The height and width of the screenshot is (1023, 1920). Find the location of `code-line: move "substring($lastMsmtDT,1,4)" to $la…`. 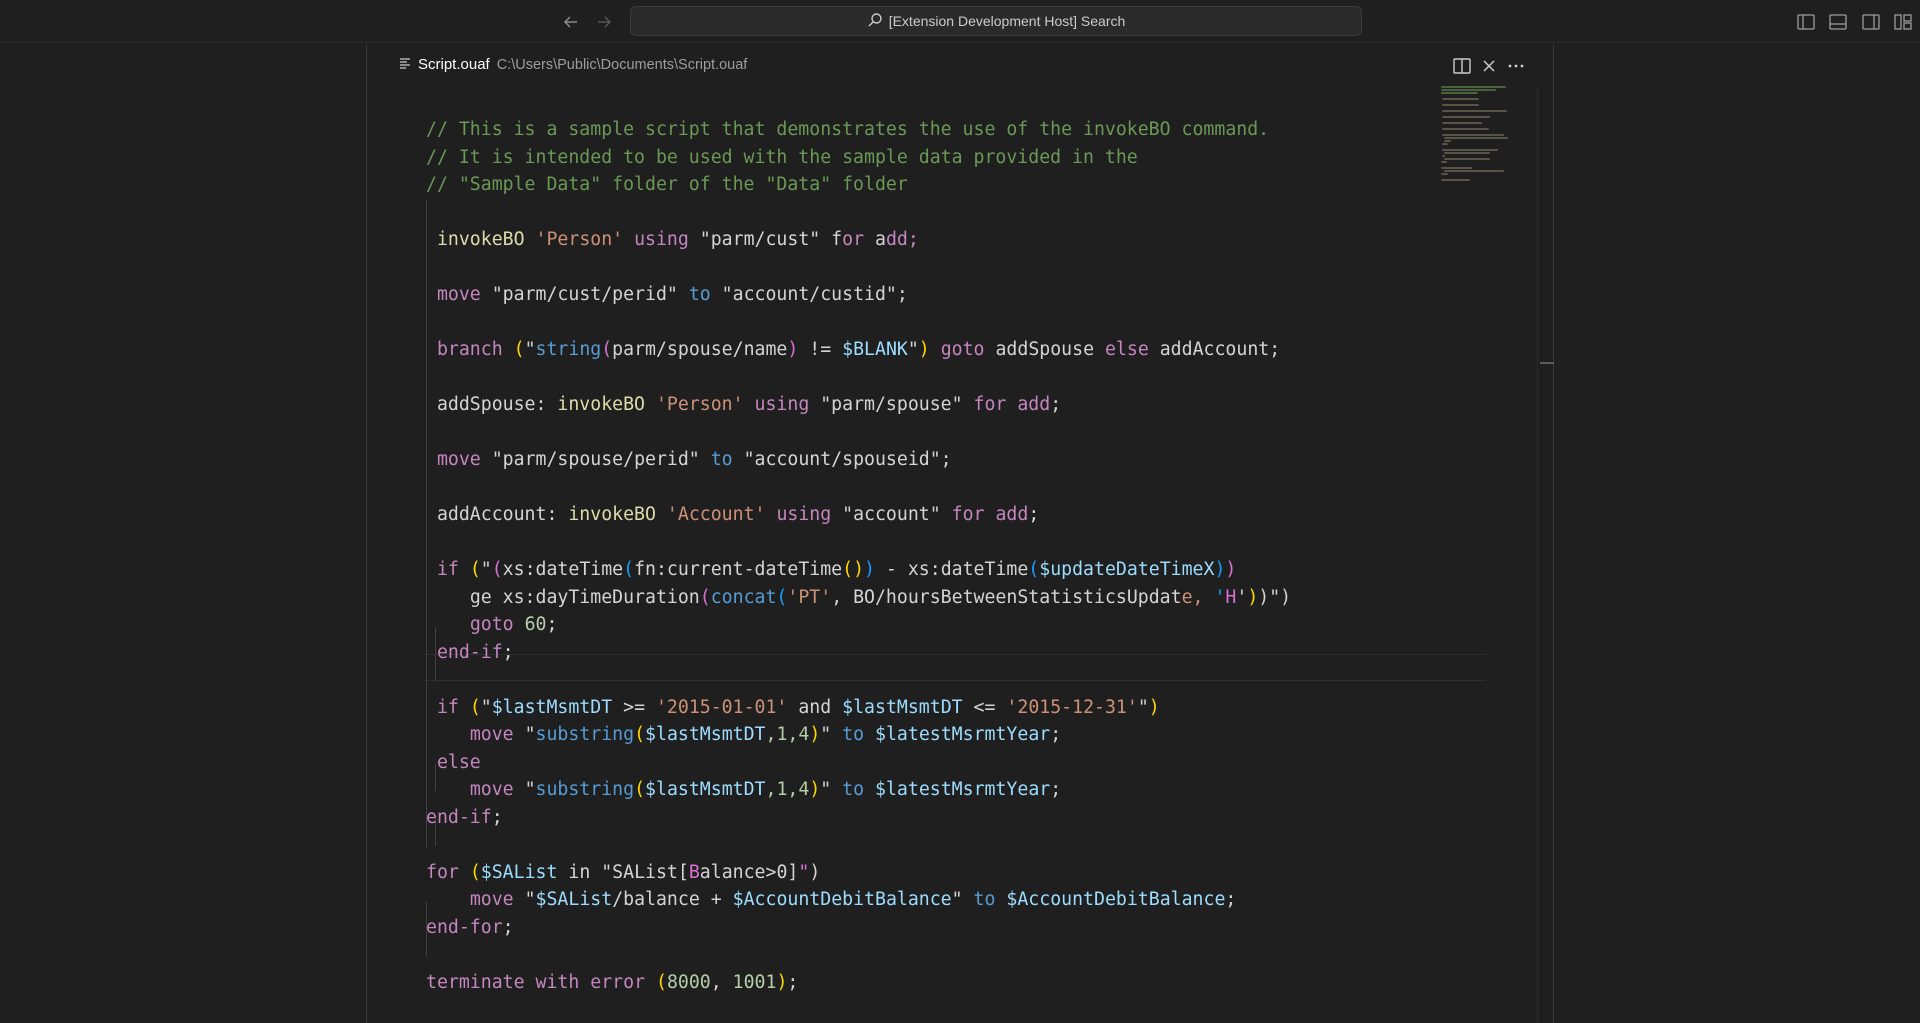

code-line: move "substring($lastMsmtDT,1,4)" to $la… is located at coordinates (956, 735).